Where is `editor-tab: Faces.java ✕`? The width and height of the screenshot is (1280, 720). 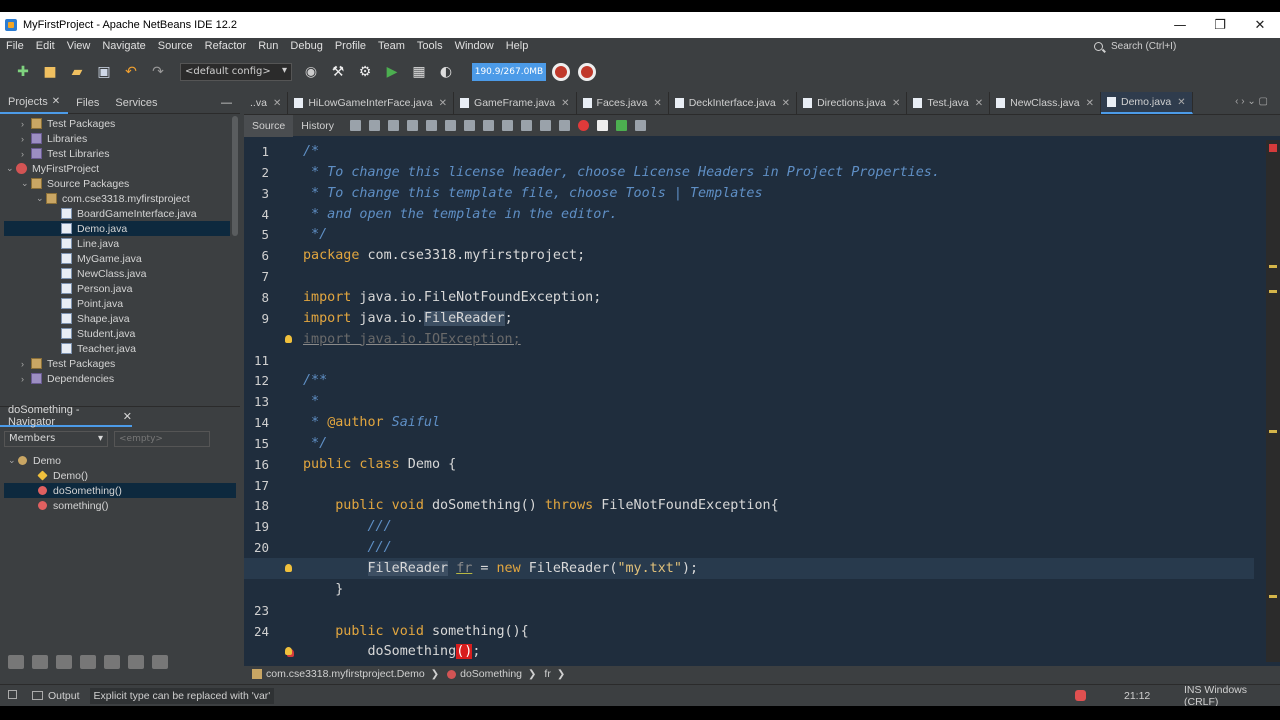
editor-tab: Faces.java ✕ is located at coordinates (623, 103).